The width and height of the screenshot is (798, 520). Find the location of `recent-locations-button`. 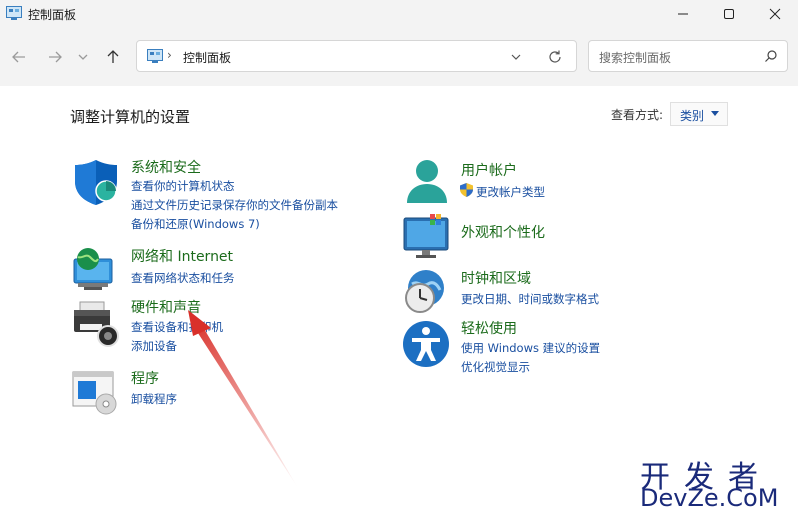

recent-locations-button is located at coordinates (83, 57).